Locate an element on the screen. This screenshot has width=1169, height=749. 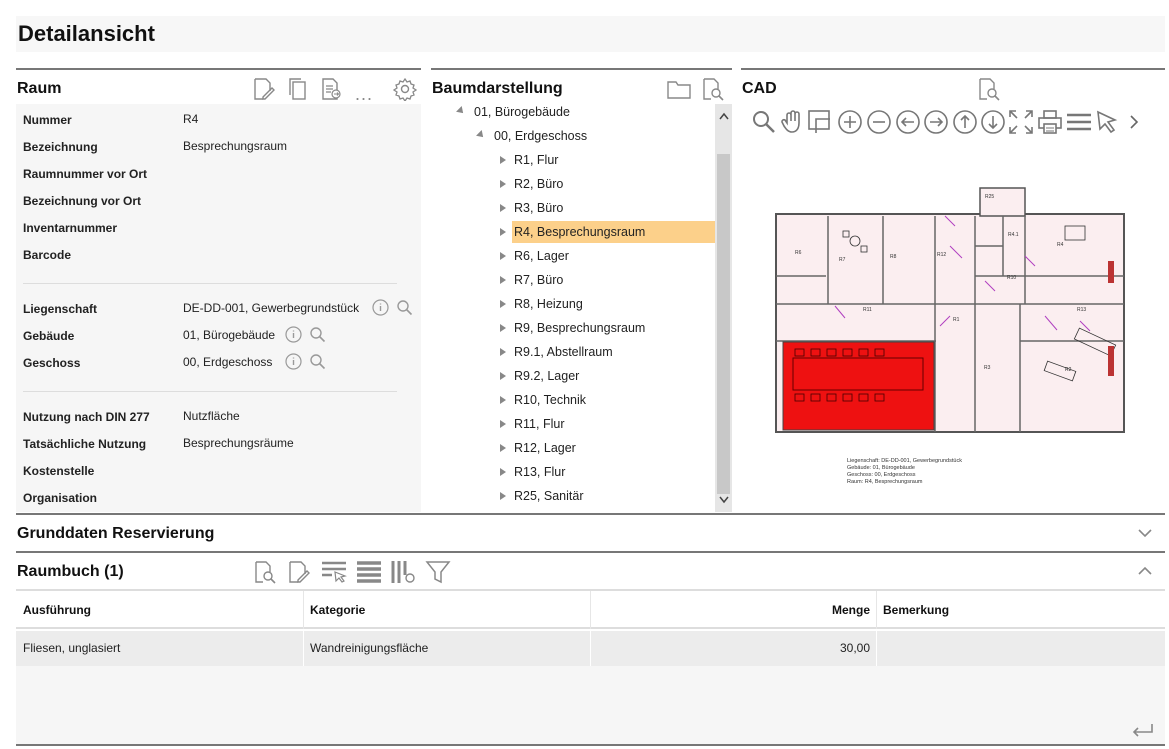
tree-item-room: R12, Lager is located at coordinates (544, 448).